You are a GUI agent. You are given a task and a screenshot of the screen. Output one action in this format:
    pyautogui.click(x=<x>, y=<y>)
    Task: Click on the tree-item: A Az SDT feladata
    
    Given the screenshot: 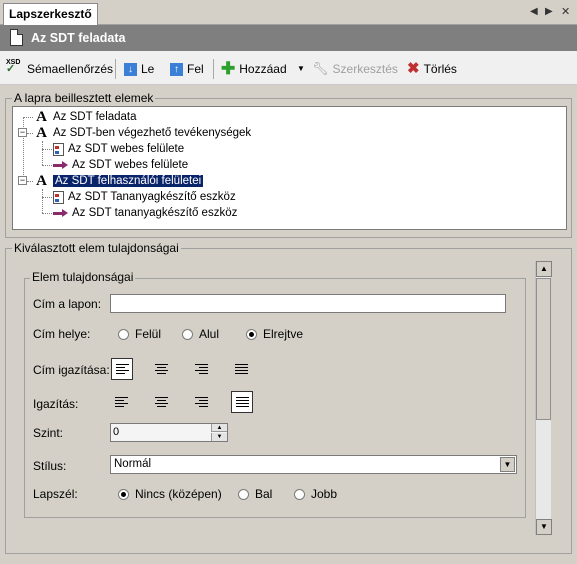 What is the action you would take?
    pyautogui.click(x=85, y=117)
    